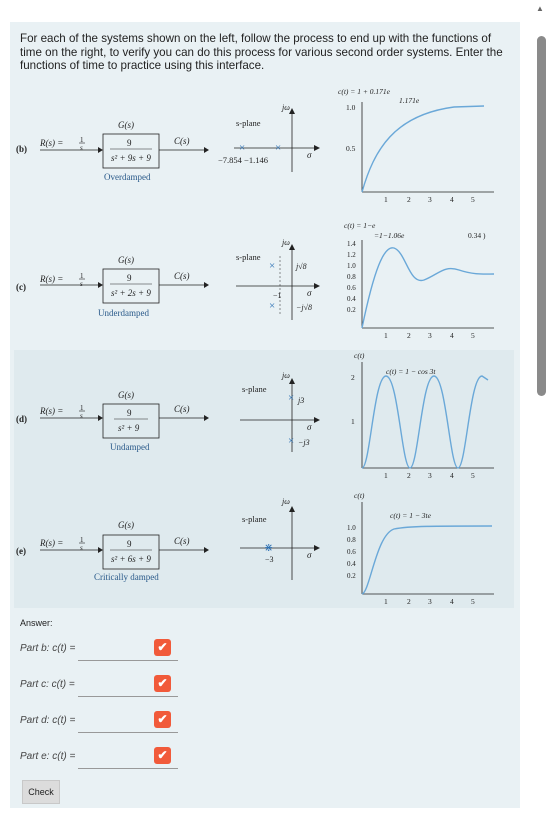 This screenshot has width=552, height=820. Describe the element at coordinates (130, 447) in the screenshot. I see `damping-caption: Undamped` at that location.